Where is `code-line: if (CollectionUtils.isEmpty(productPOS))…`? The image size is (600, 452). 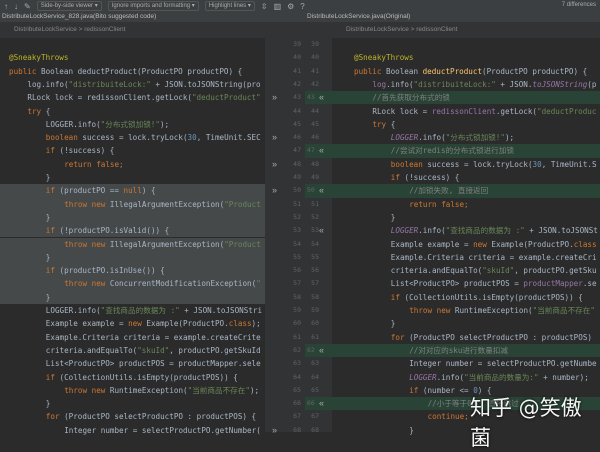
code-line: if (CollectionUtils.isEmpty(productPOS))… is located at coordinates (132, 377).